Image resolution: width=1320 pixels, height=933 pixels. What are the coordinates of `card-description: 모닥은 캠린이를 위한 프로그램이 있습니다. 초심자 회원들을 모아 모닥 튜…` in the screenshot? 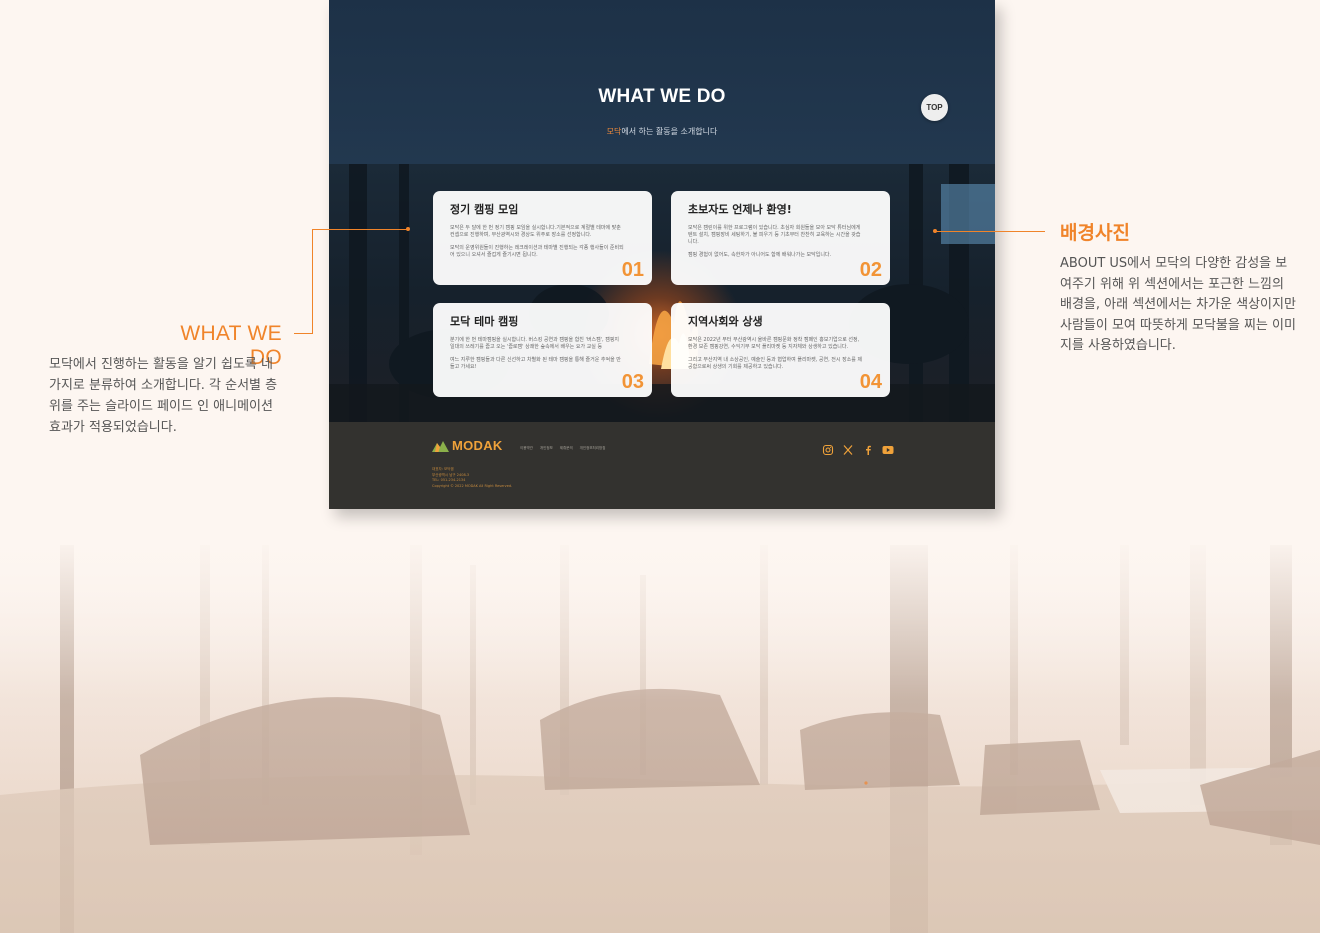 It's located at (774, 235).